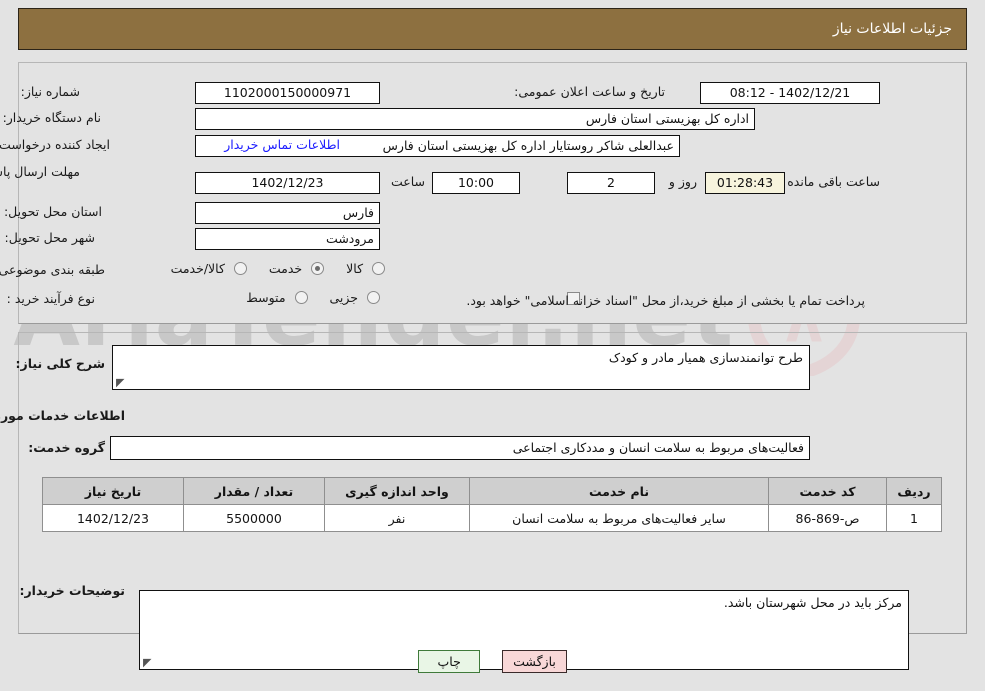 This screenshot has width=985, height=691. I want to click on buyer-org-label: نام دستگاه خریدار:, so click(51, 117).